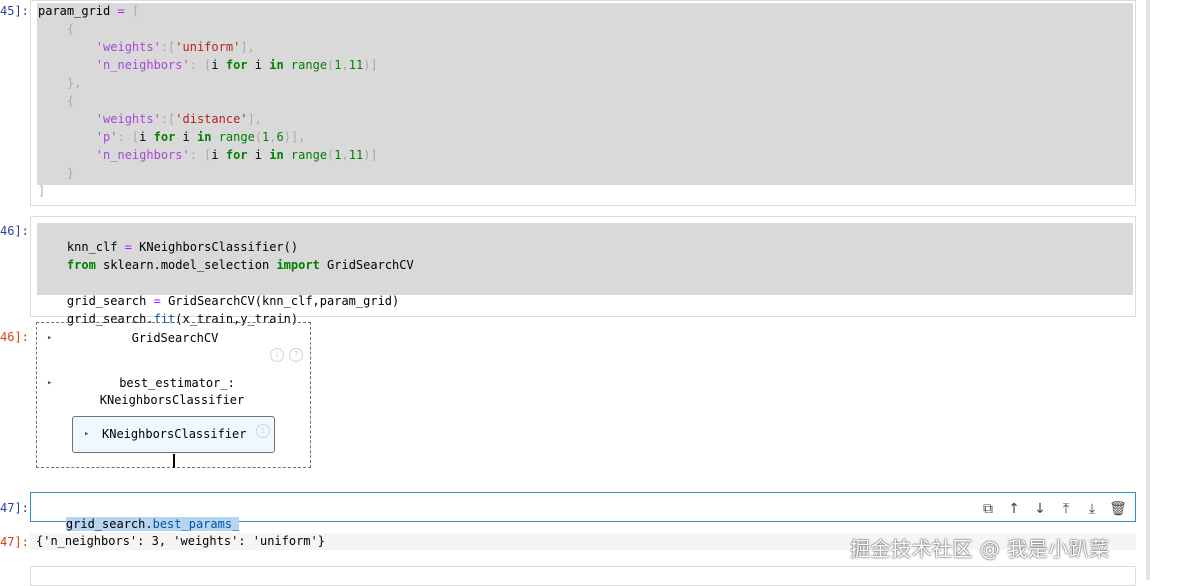 Image resolution: width=1179 pixels, height=586 pixels. Describe the element at coordinates (182, 319) in the screenshot. I see `code-line: grid_search.fit(x_train,y_train)` at that location.